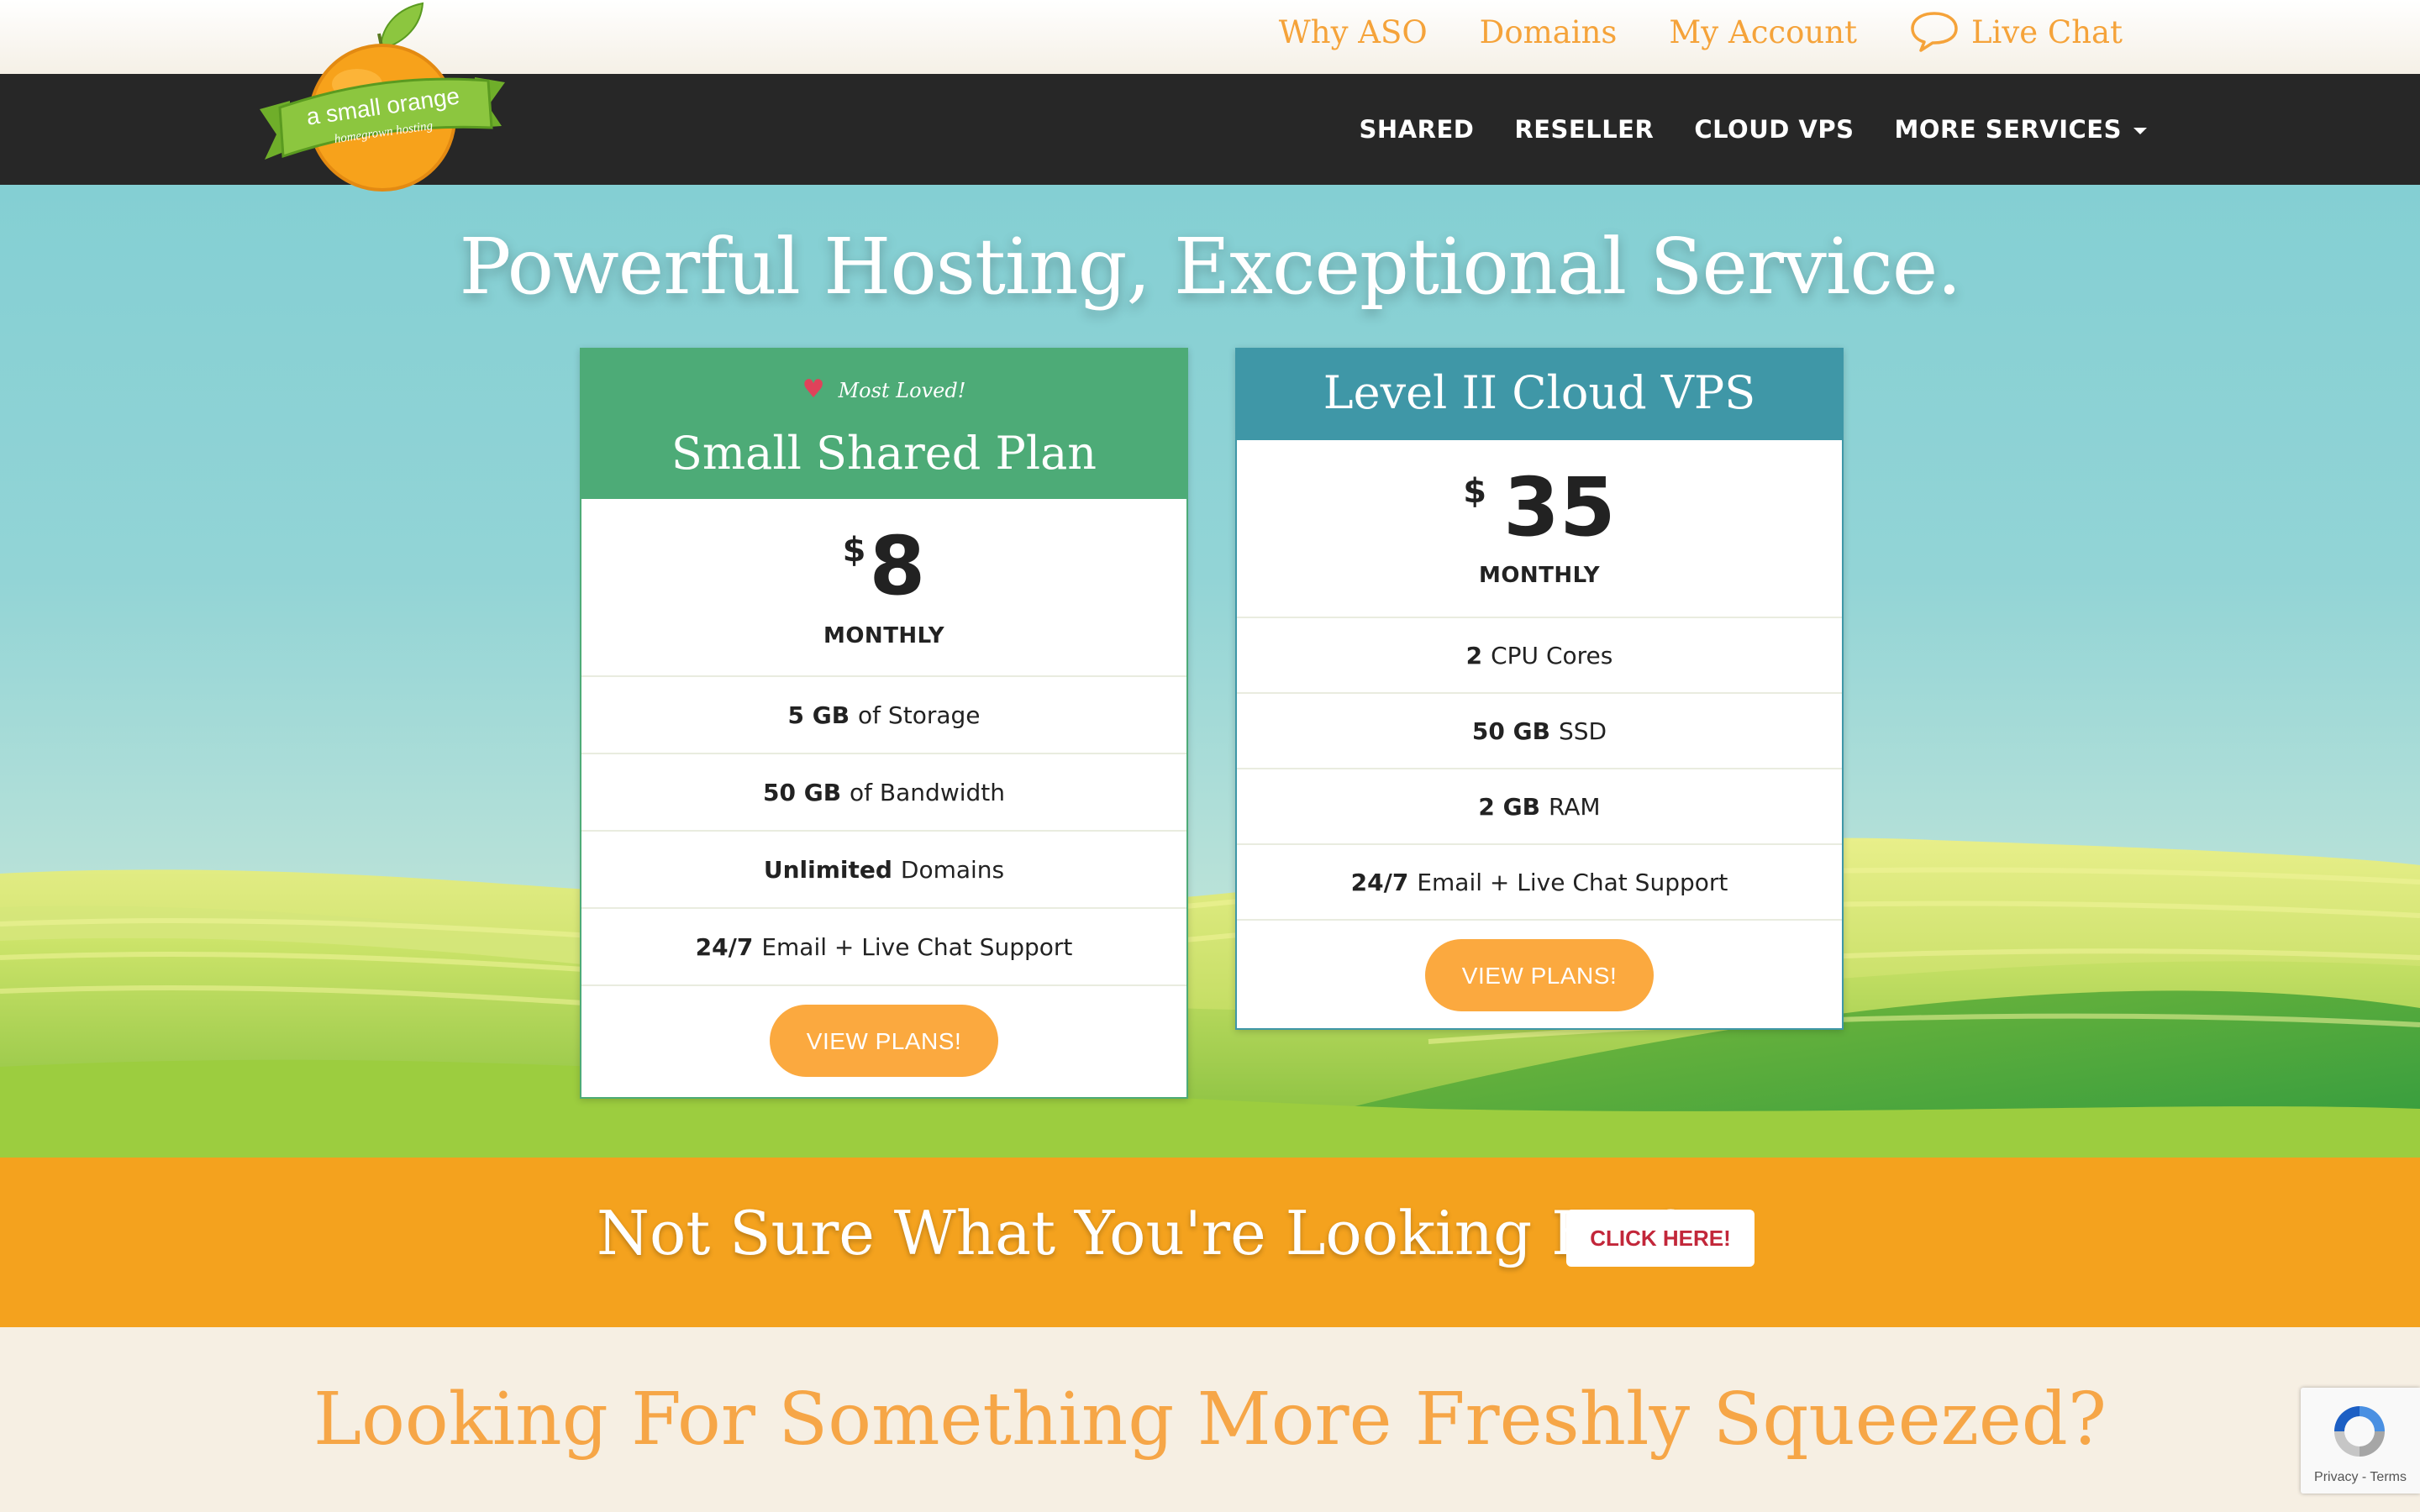  I want to click on help-band-text: Not Sure What You're Looking For?, so click(1142, 1233).